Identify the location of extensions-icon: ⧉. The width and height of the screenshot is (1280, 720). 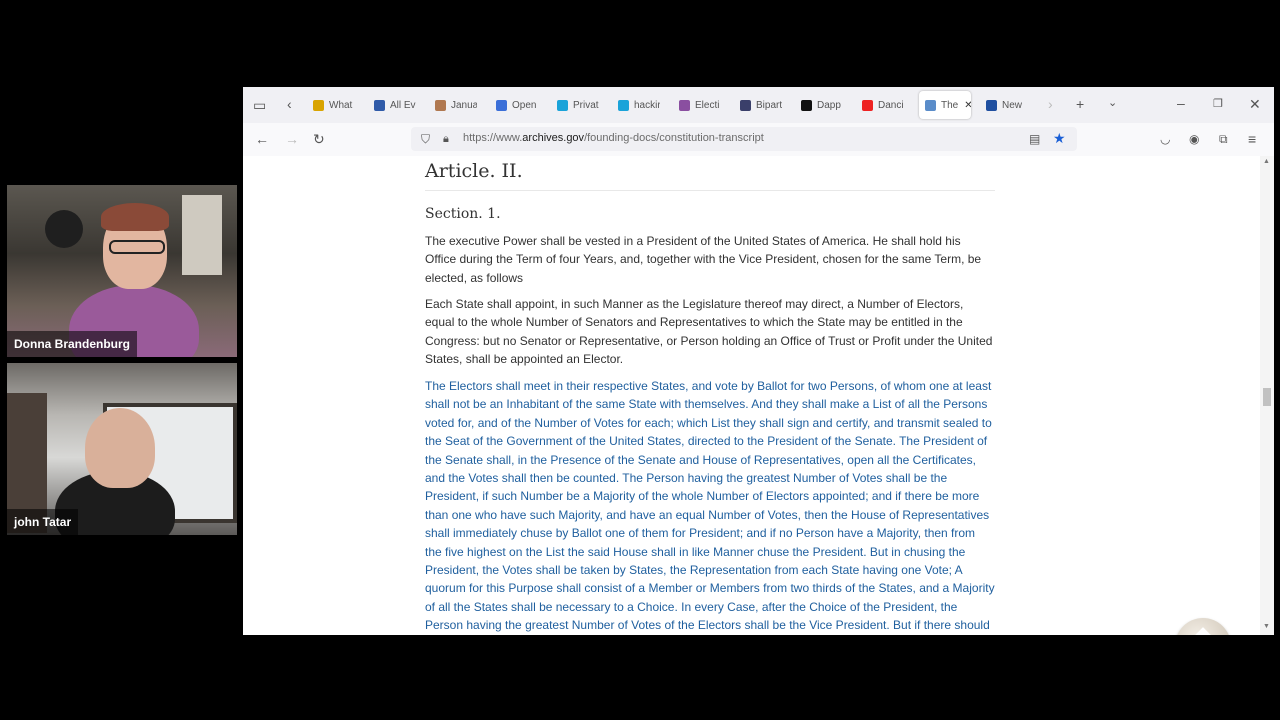
(1223, 139).